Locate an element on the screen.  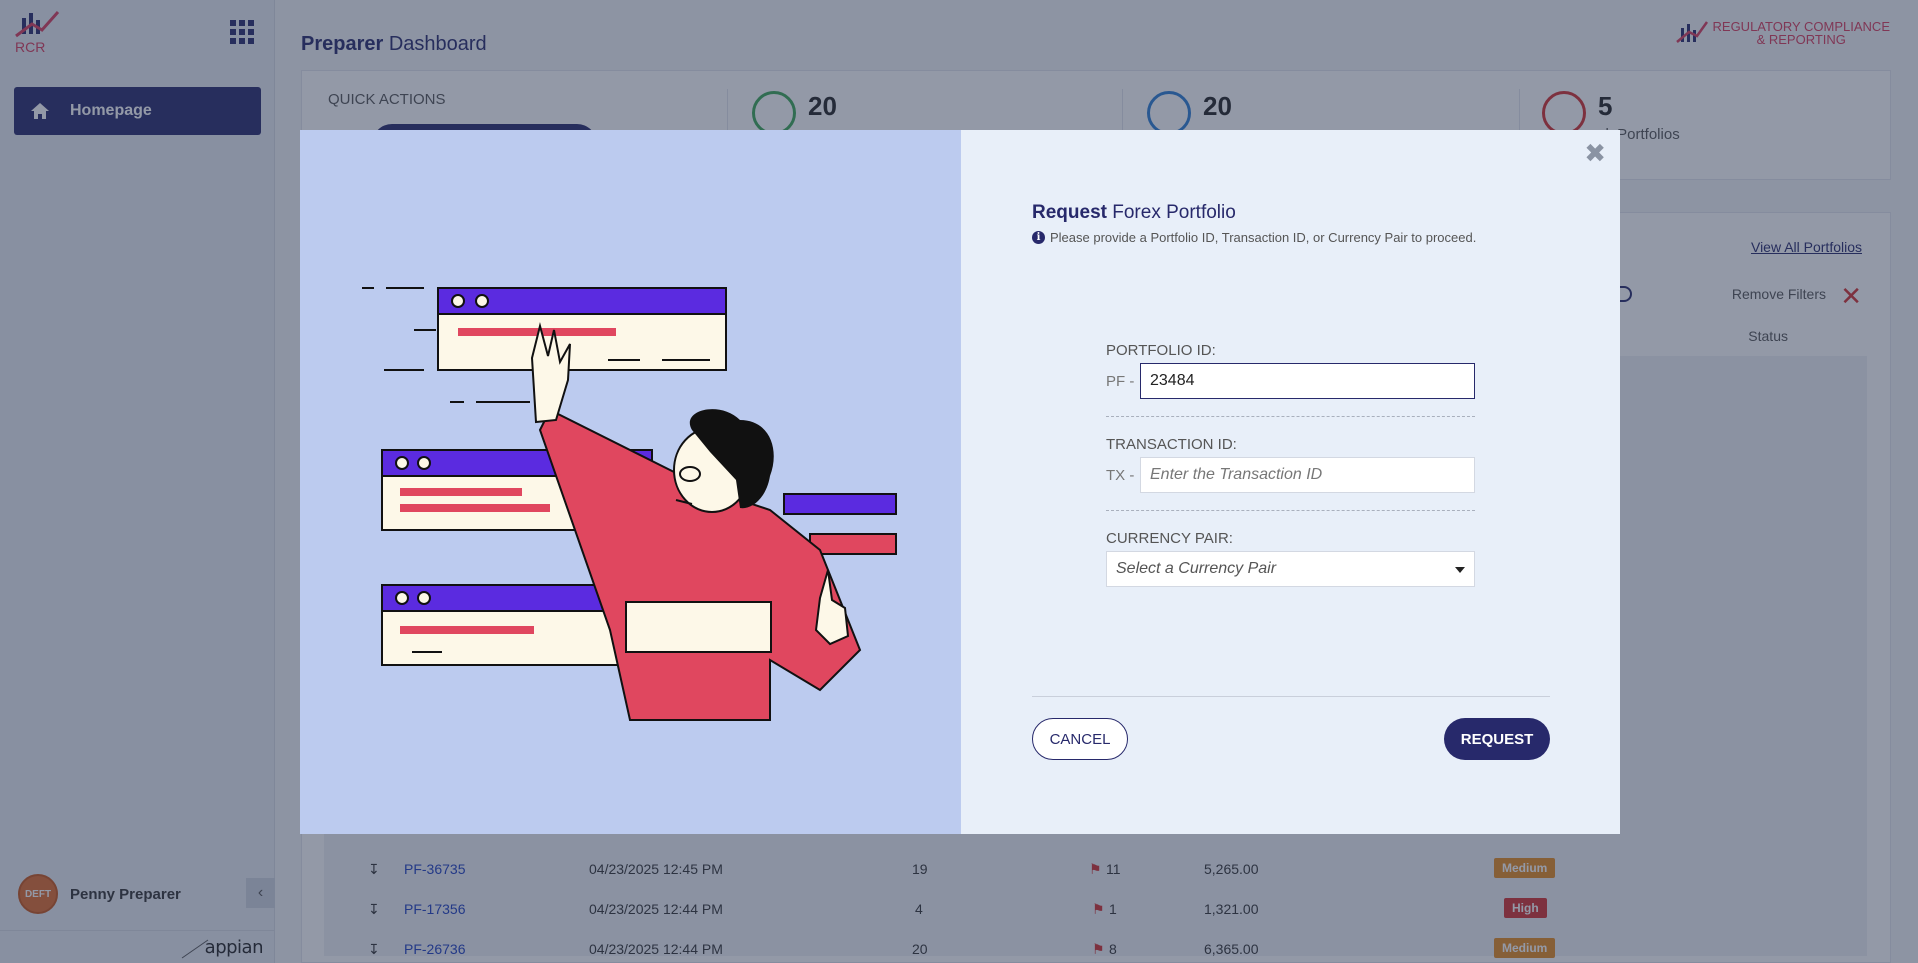
portfolio-id-prefix: PF - is located at coordinates (1120, 381).